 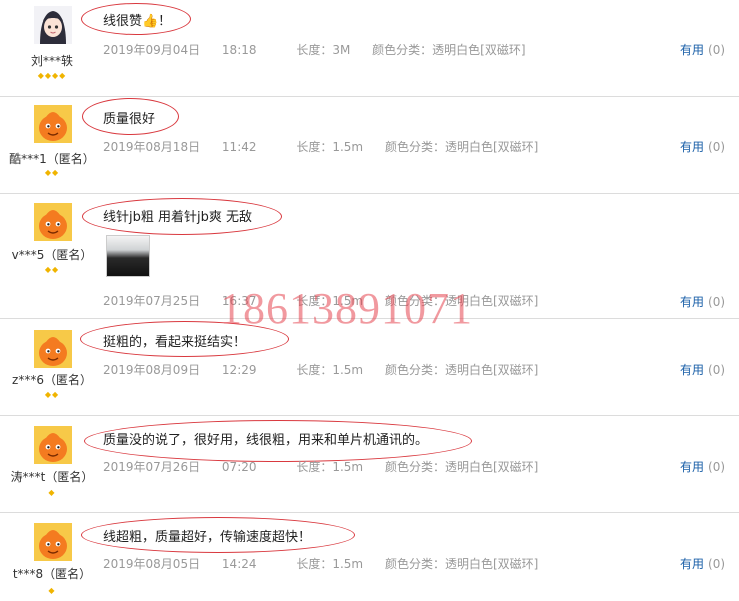 What do you see at coordinates (137, 21) in the screenshot?
I see `review-text: 线很赞👍！` at bounding box center [137, 21].